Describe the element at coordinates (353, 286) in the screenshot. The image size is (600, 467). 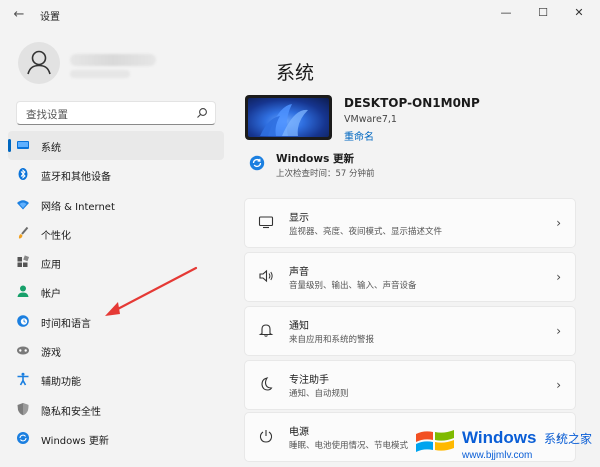
I see `card-description: 音量级别、输出、输入、声音设备` at that location.